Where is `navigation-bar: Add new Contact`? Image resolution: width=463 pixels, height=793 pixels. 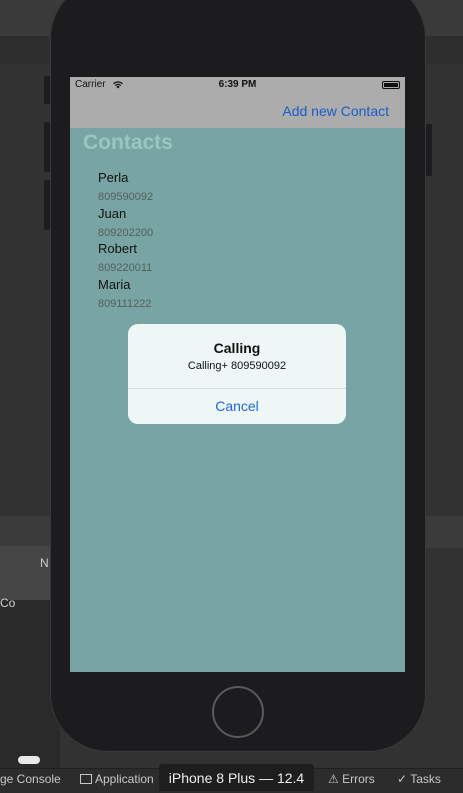
navigation-bar: Add new Contact is located at coordinates (237, 111).